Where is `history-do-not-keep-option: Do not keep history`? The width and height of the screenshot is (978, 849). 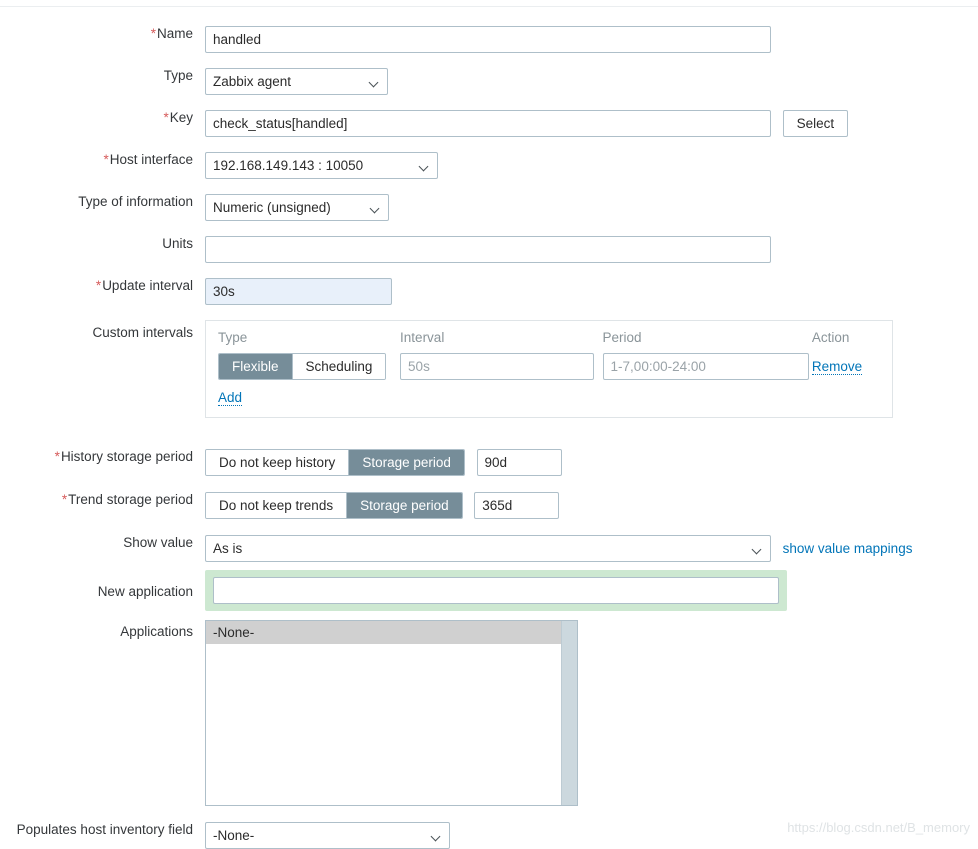 history-do-not-keep-option: Do not keep history is located at coordinates (278, 462).